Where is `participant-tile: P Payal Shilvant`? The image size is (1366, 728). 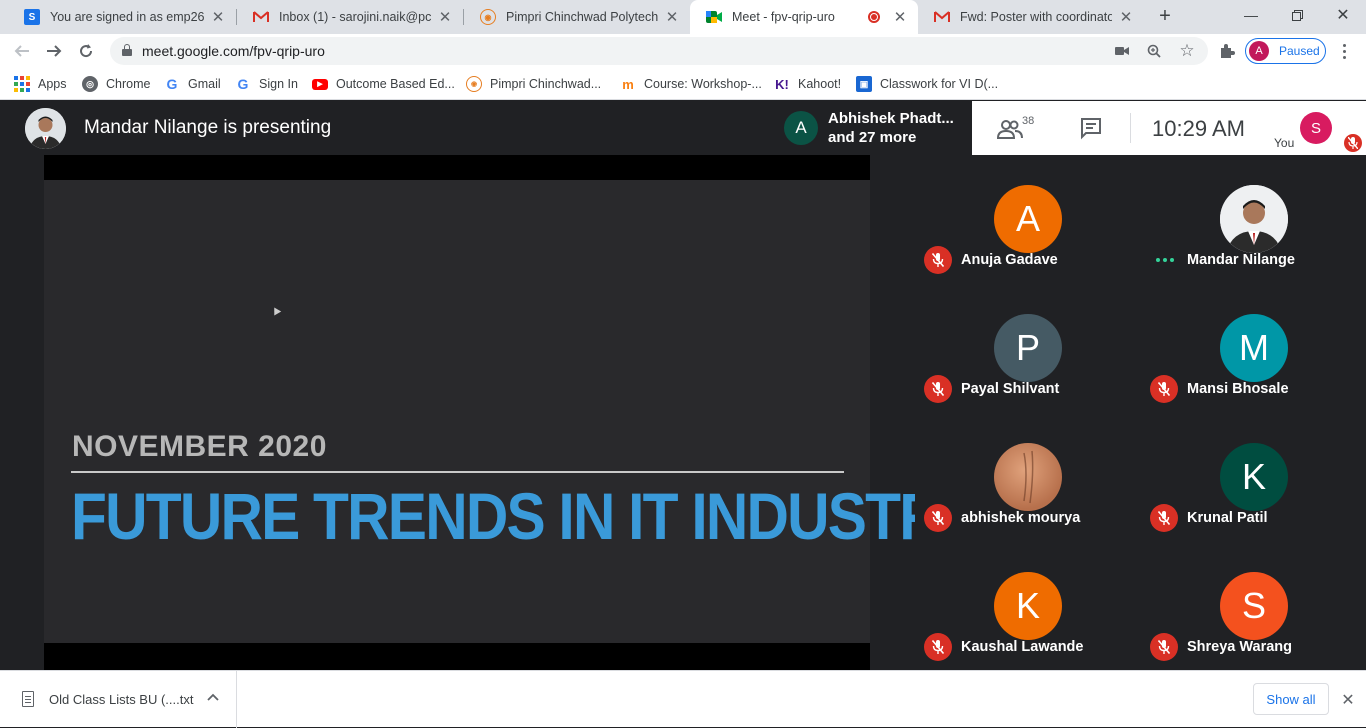 participant-tile: P Payal Shilvant is located at coordinates (1027, 348).